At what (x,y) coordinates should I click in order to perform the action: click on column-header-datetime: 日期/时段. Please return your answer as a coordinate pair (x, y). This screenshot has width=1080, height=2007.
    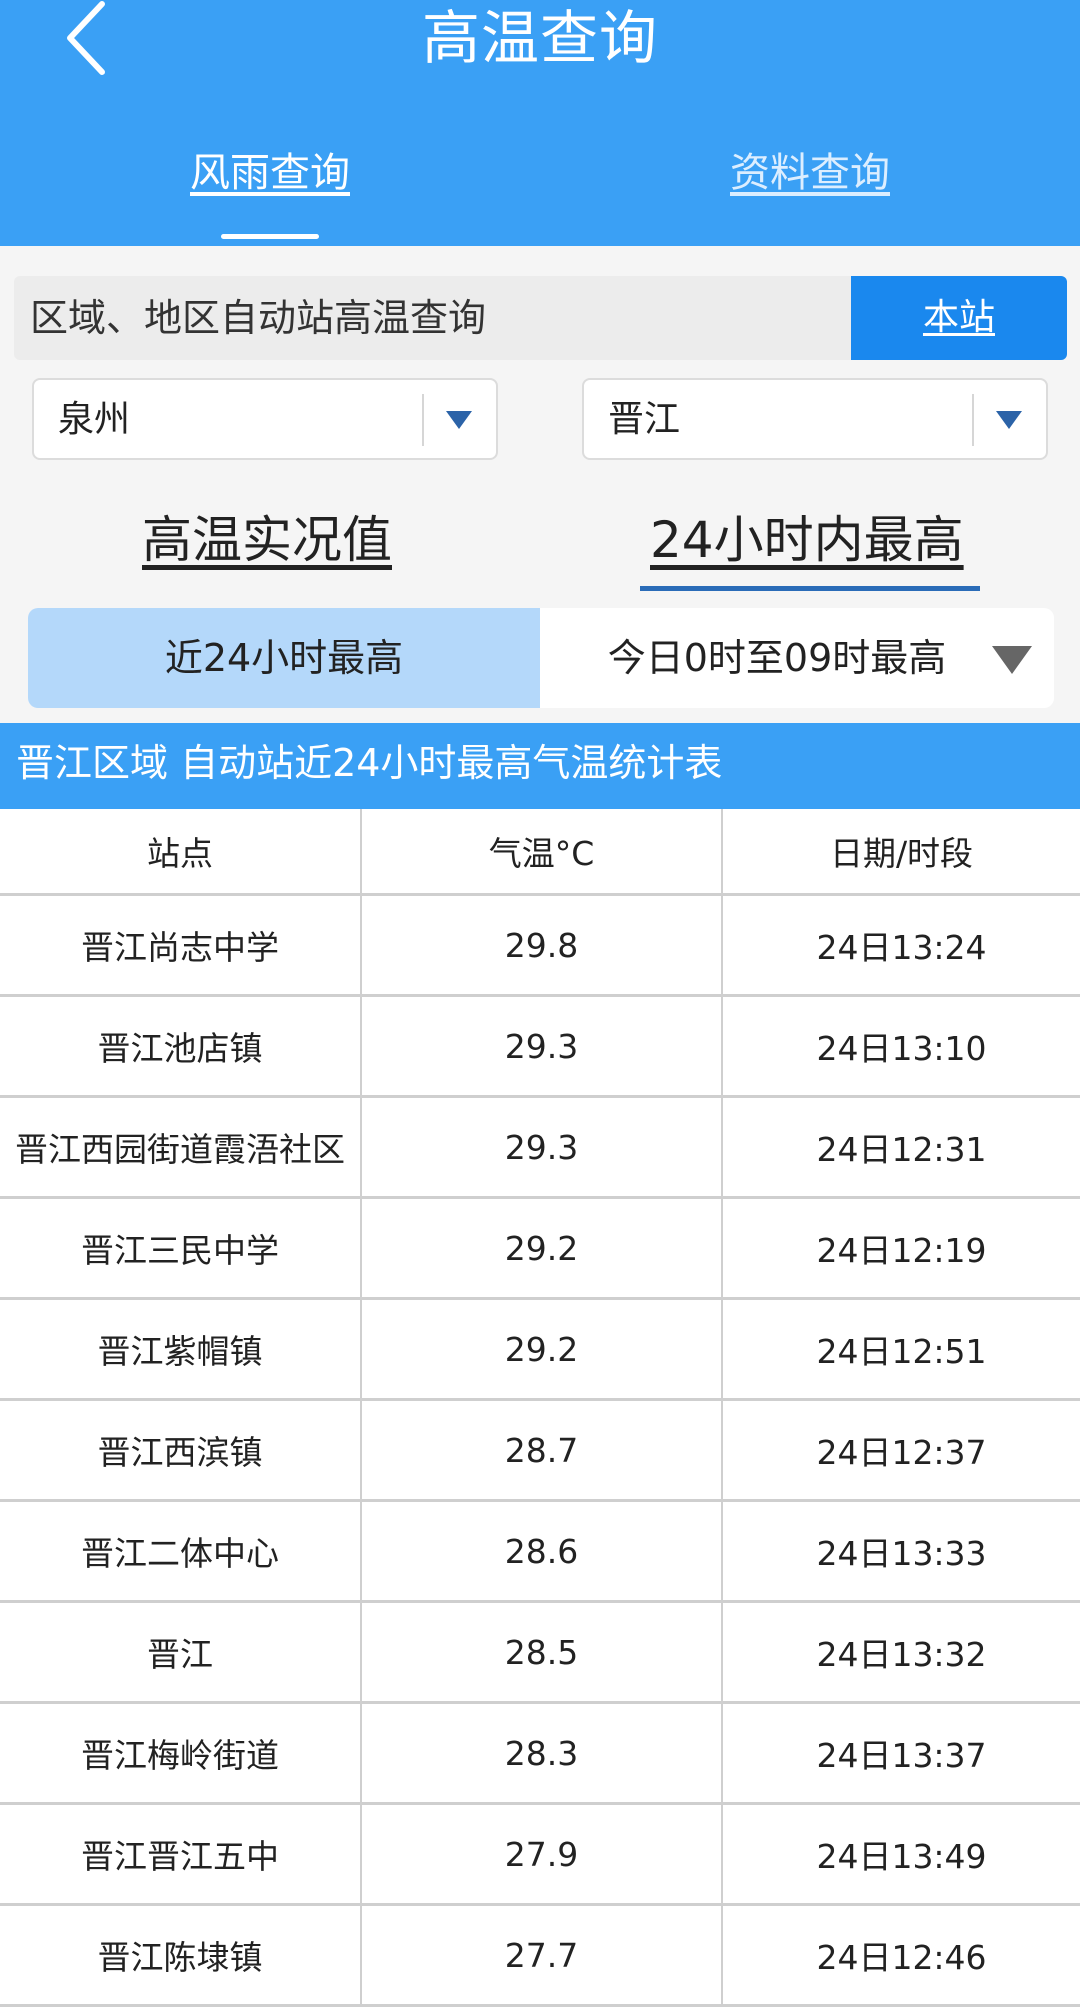
    Looking at the image, I should click on (901, 853).